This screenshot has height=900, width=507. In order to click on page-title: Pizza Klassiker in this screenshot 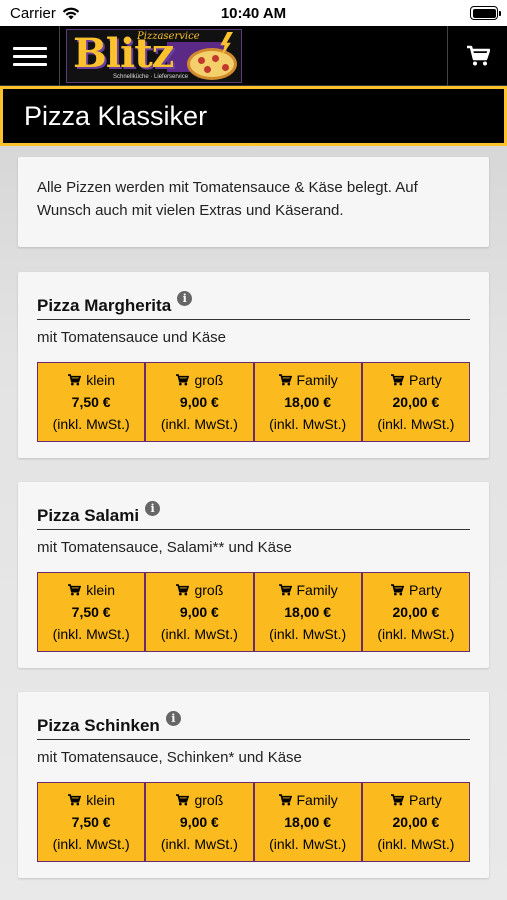, I will do `click(116, 115)`.